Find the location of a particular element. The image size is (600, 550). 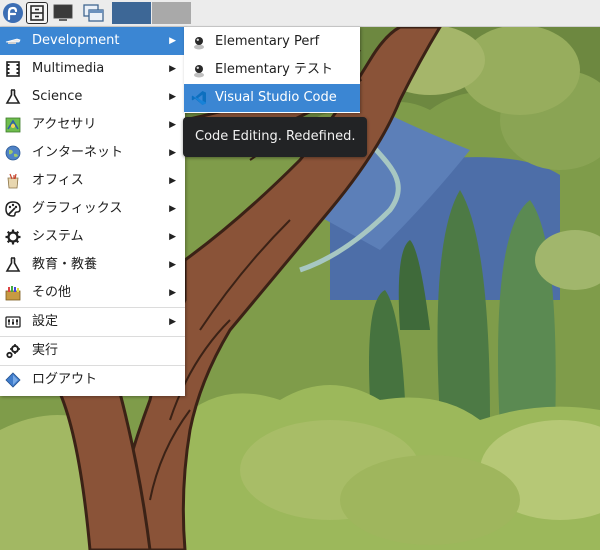

graphics-palette-icon is located at coordinates (13, 209).